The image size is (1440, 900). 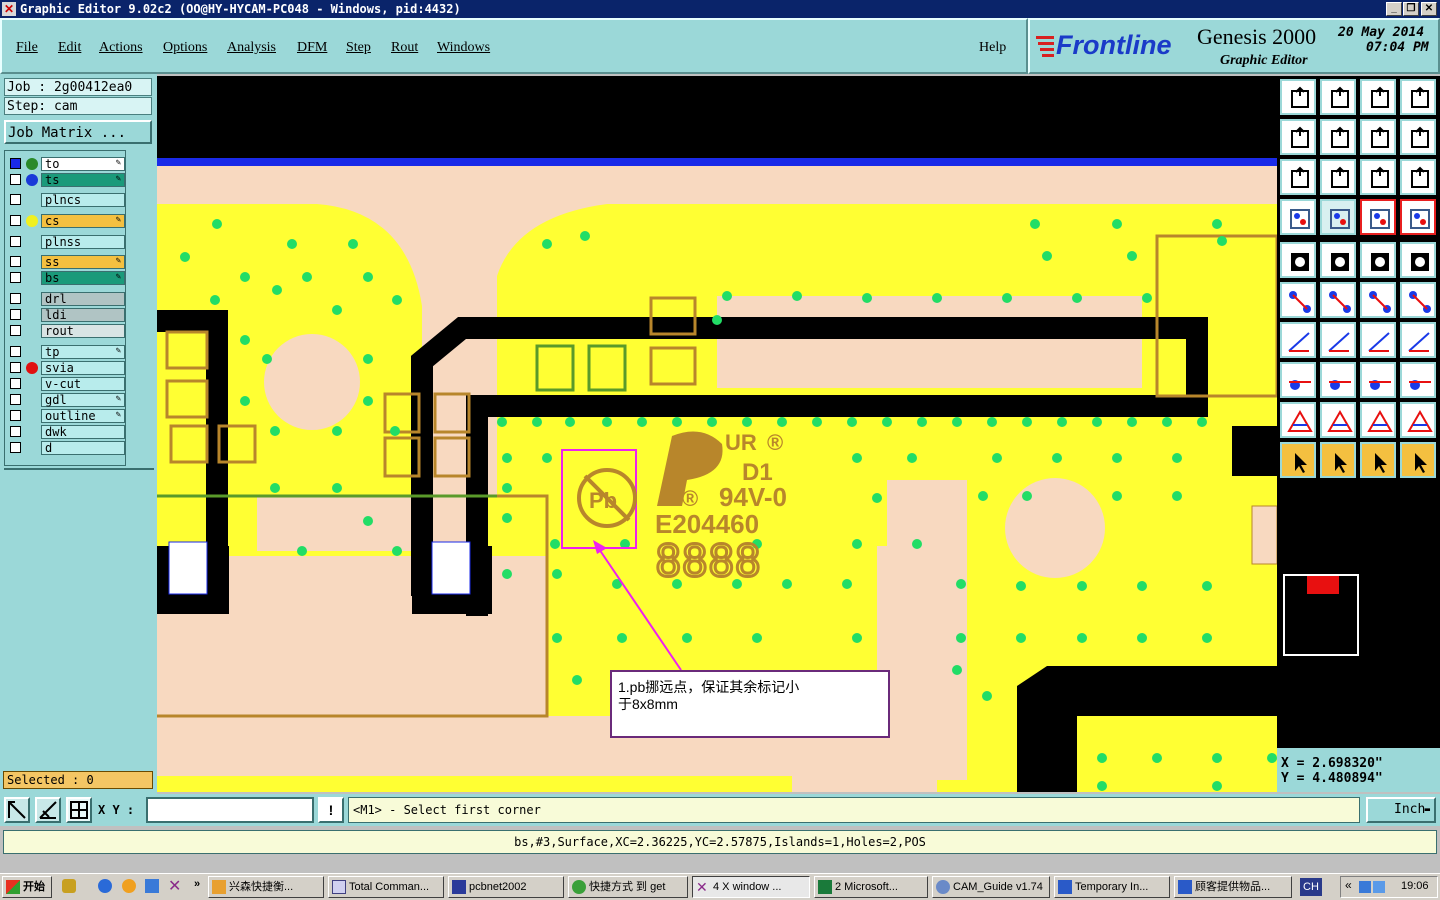 I want to click on start-button: 开始, so click(x=27, y=887).